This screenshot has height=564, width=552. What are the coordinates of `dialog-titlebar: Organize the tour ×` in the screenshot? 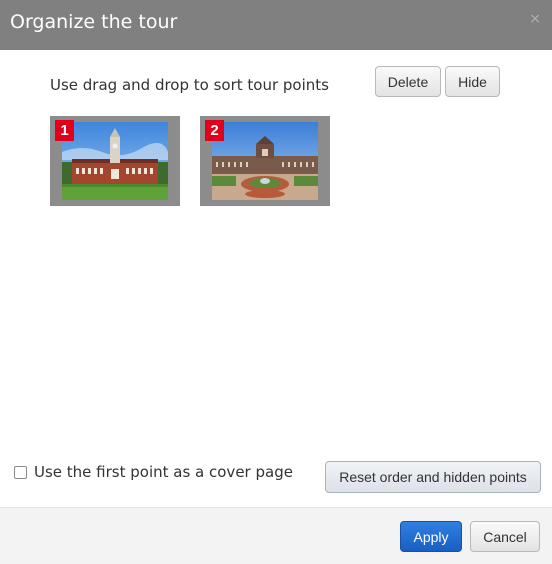 It's located at (276, 25).